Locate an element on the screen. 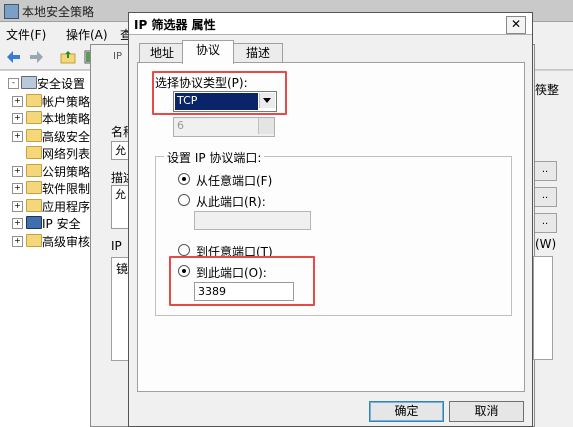 This screenshot has width=573, height=427. right-button-2: .. is located at coordinates (545, 197).